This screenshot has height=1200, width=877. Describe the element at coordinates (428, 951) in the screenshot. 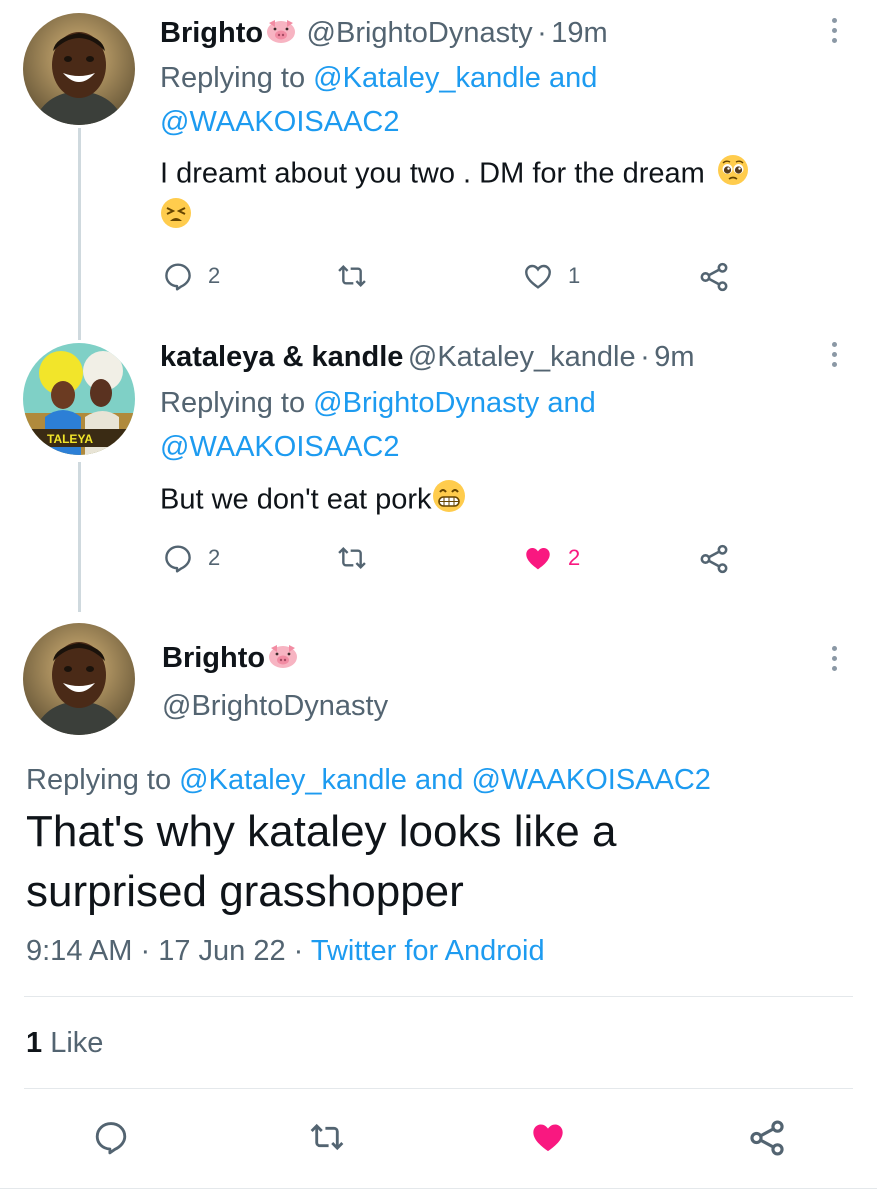

I see `tweet-source-link: Twitter for Android` at that location.